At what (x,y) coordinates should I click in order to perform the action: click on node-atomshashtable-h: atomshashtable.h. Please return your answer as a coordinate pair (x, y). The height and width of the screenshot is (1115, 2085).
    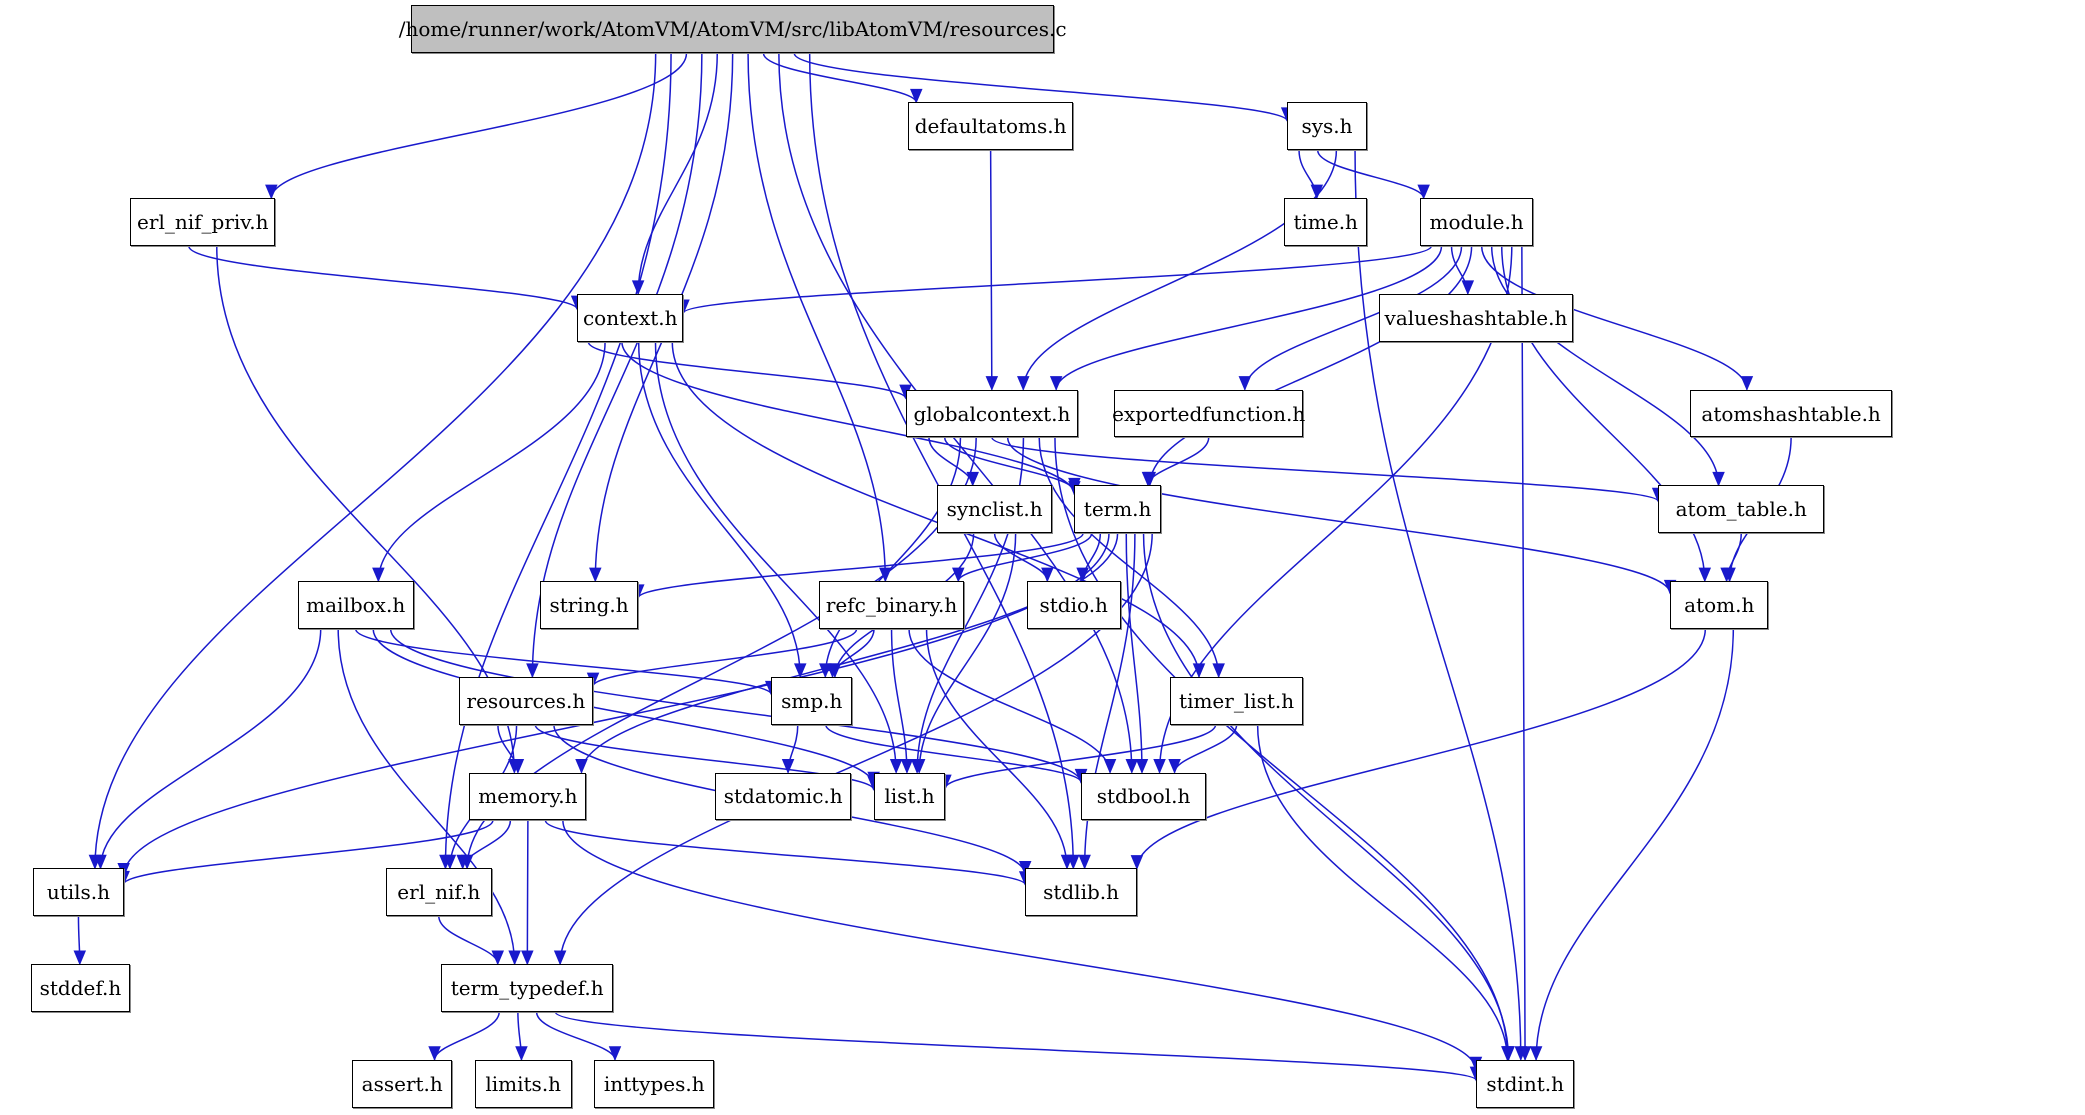
    Looking at the image, I should click on (1791, 413).